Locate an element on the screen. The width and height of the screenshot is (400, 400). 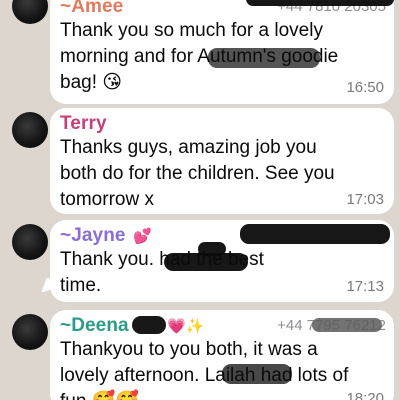
sender-name: ~Deena is located at coordinates (94, 325).